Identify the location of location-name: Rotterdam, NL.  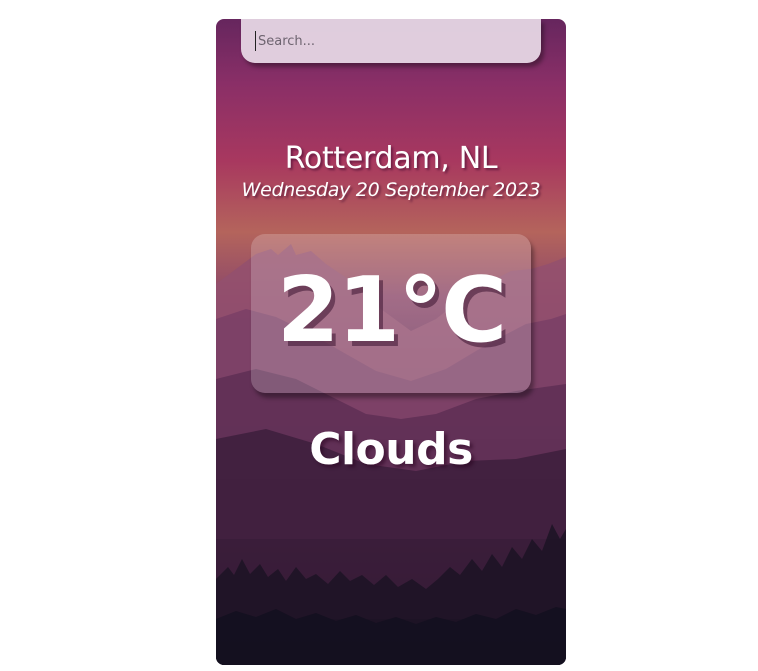
(391, 158).